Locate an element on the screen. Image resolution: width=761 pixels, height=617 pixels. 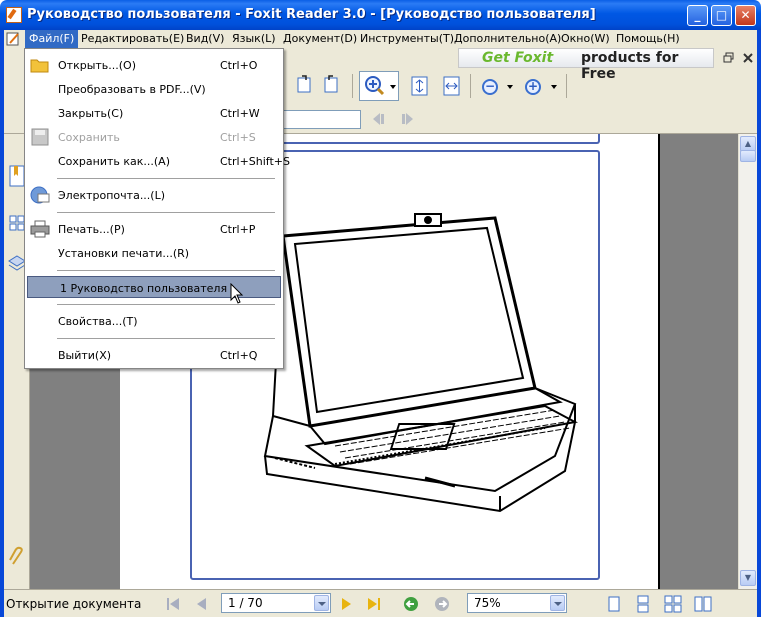
first-page-icon is located at coordinates (173, 604).